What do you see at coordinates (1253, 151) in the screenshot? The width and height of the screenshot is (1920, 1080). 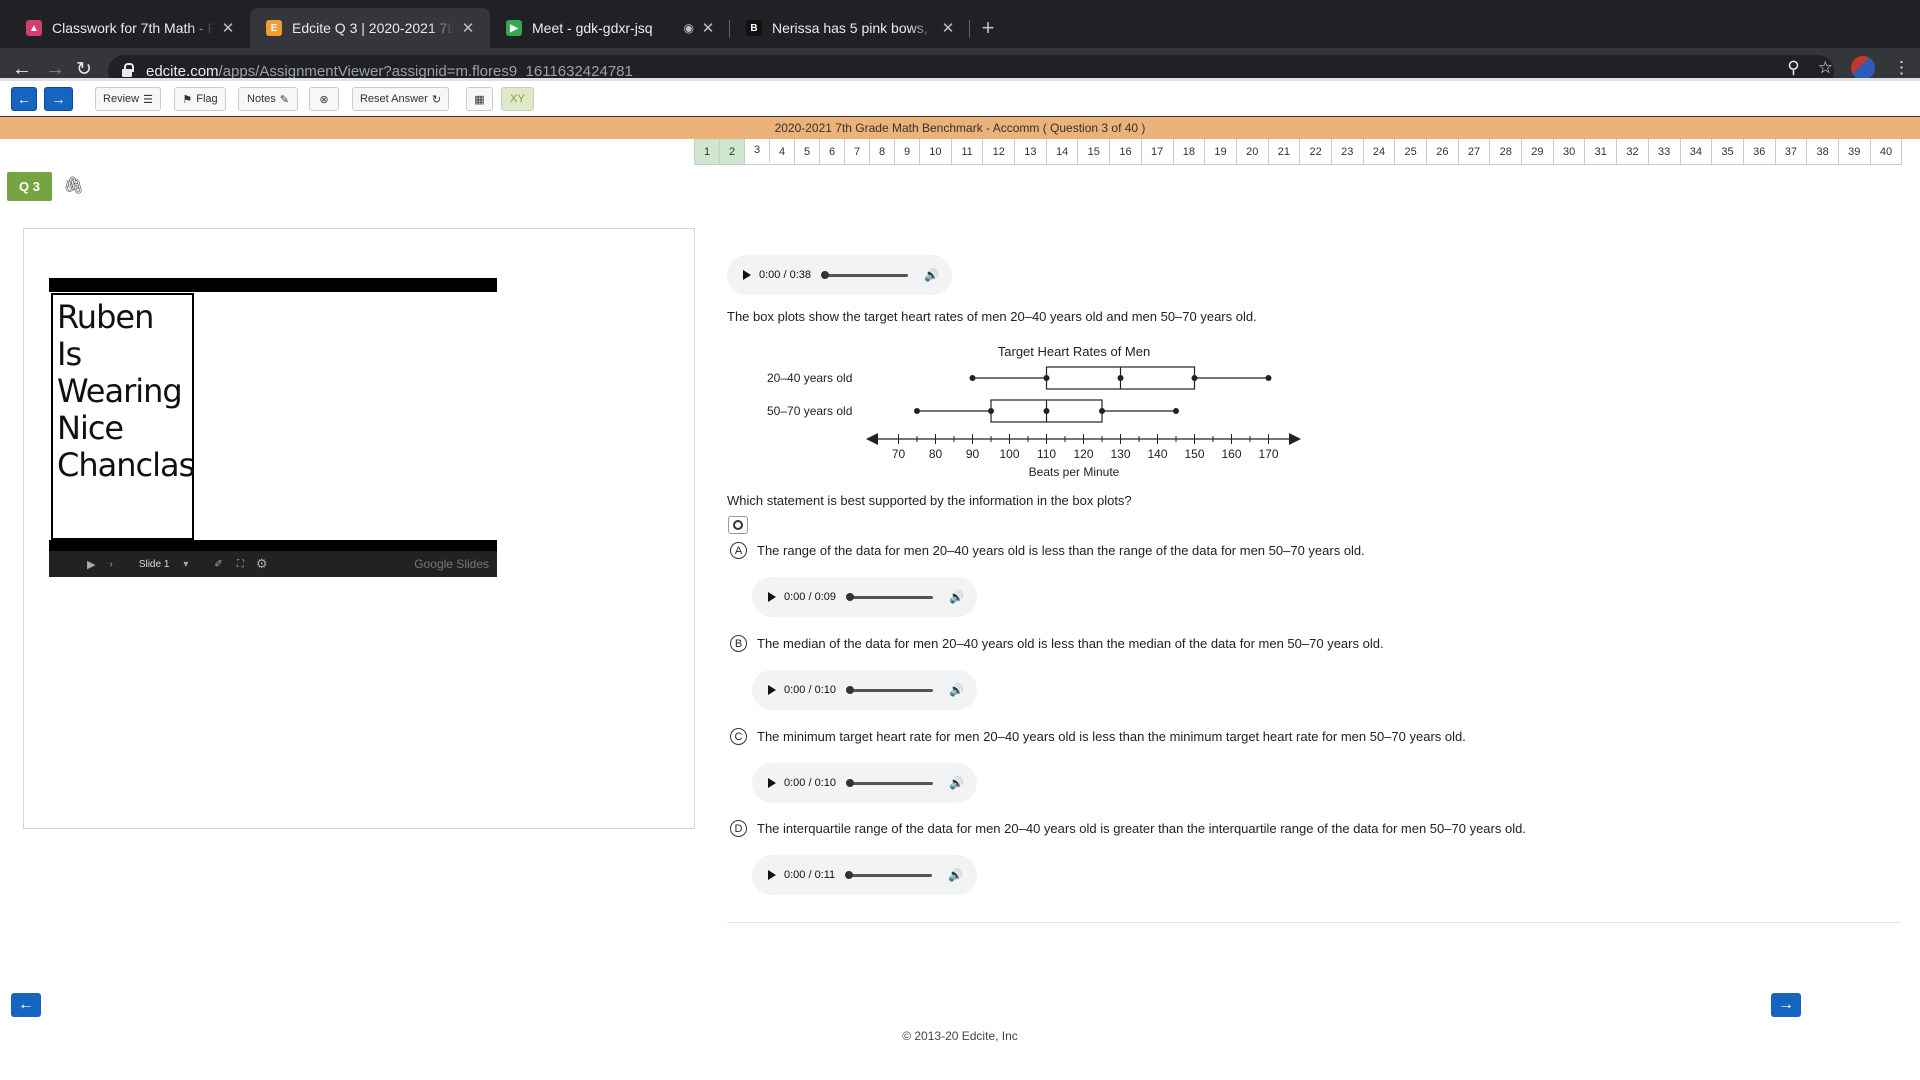 I see `question-number-20: 20` at bounding box center [1253, 151].